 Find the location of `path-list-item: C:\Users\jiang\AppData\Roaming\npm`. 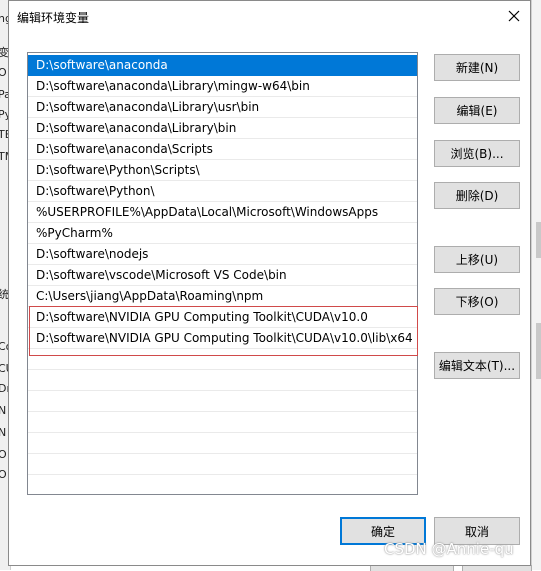

path-list-item: C:\Users\jiang\AppData\Roaming\npm is located at coordinates (222, 296).